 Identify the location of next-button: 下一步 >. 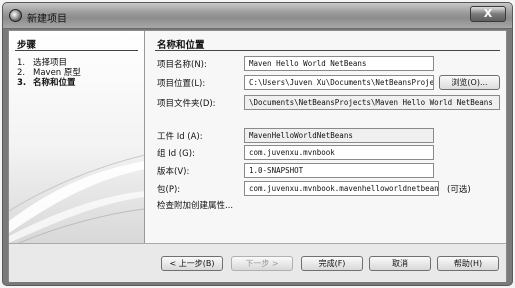
(262, 263).